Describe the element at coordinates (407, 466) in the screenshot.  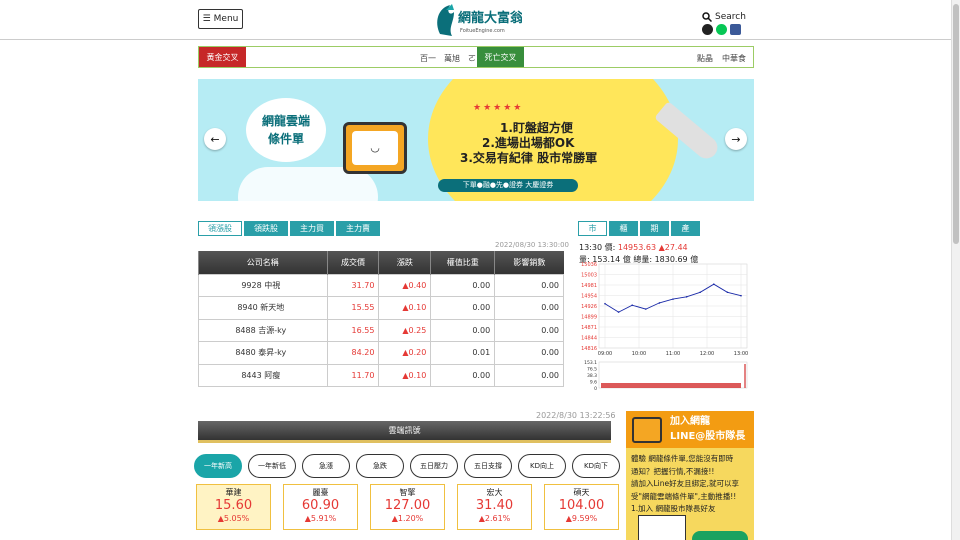
I see `signal-filter-pills: 一年新高 一年新低 急漲 急跌 五日壓力 五日支撐 KD向上 KD向下` at that location.